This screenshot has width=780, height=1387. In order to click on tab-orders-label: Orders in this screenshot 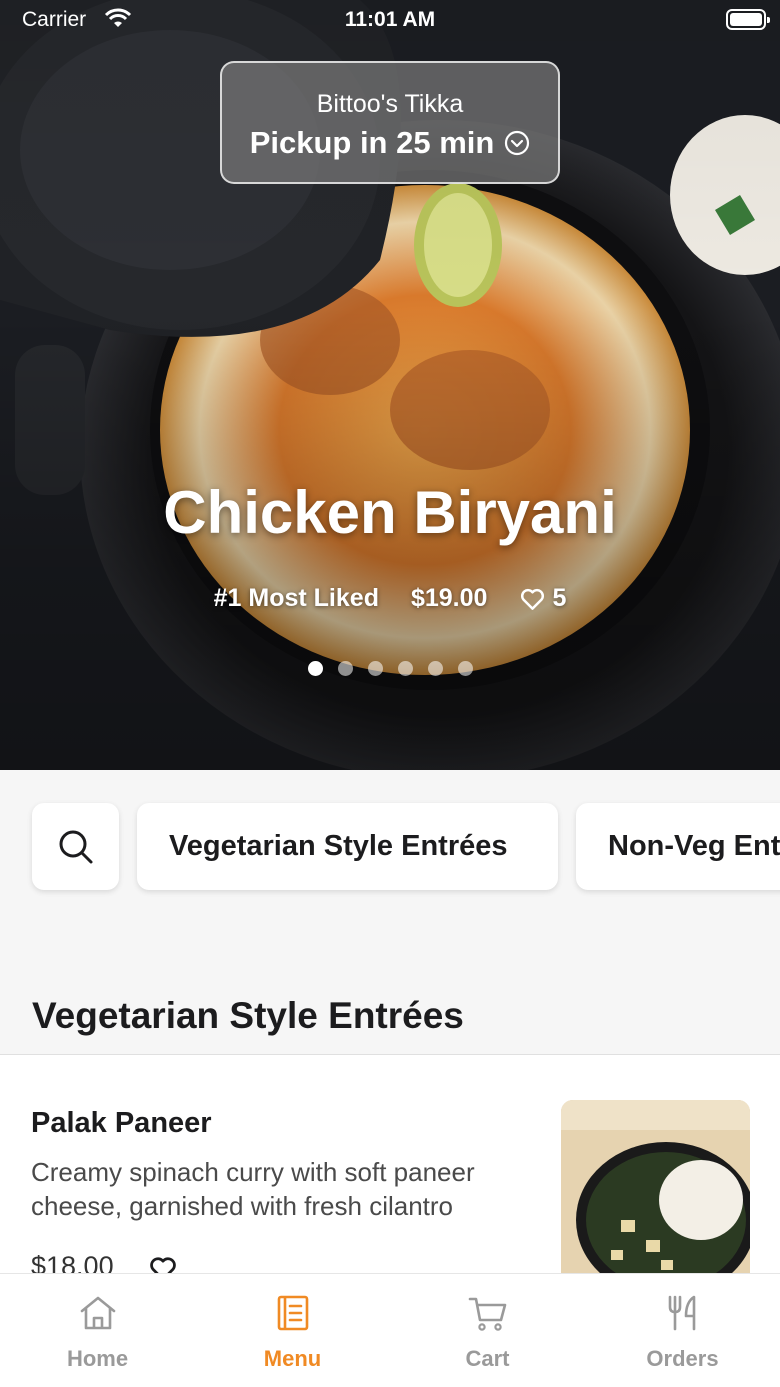, I will do `click(682, 1358)`.